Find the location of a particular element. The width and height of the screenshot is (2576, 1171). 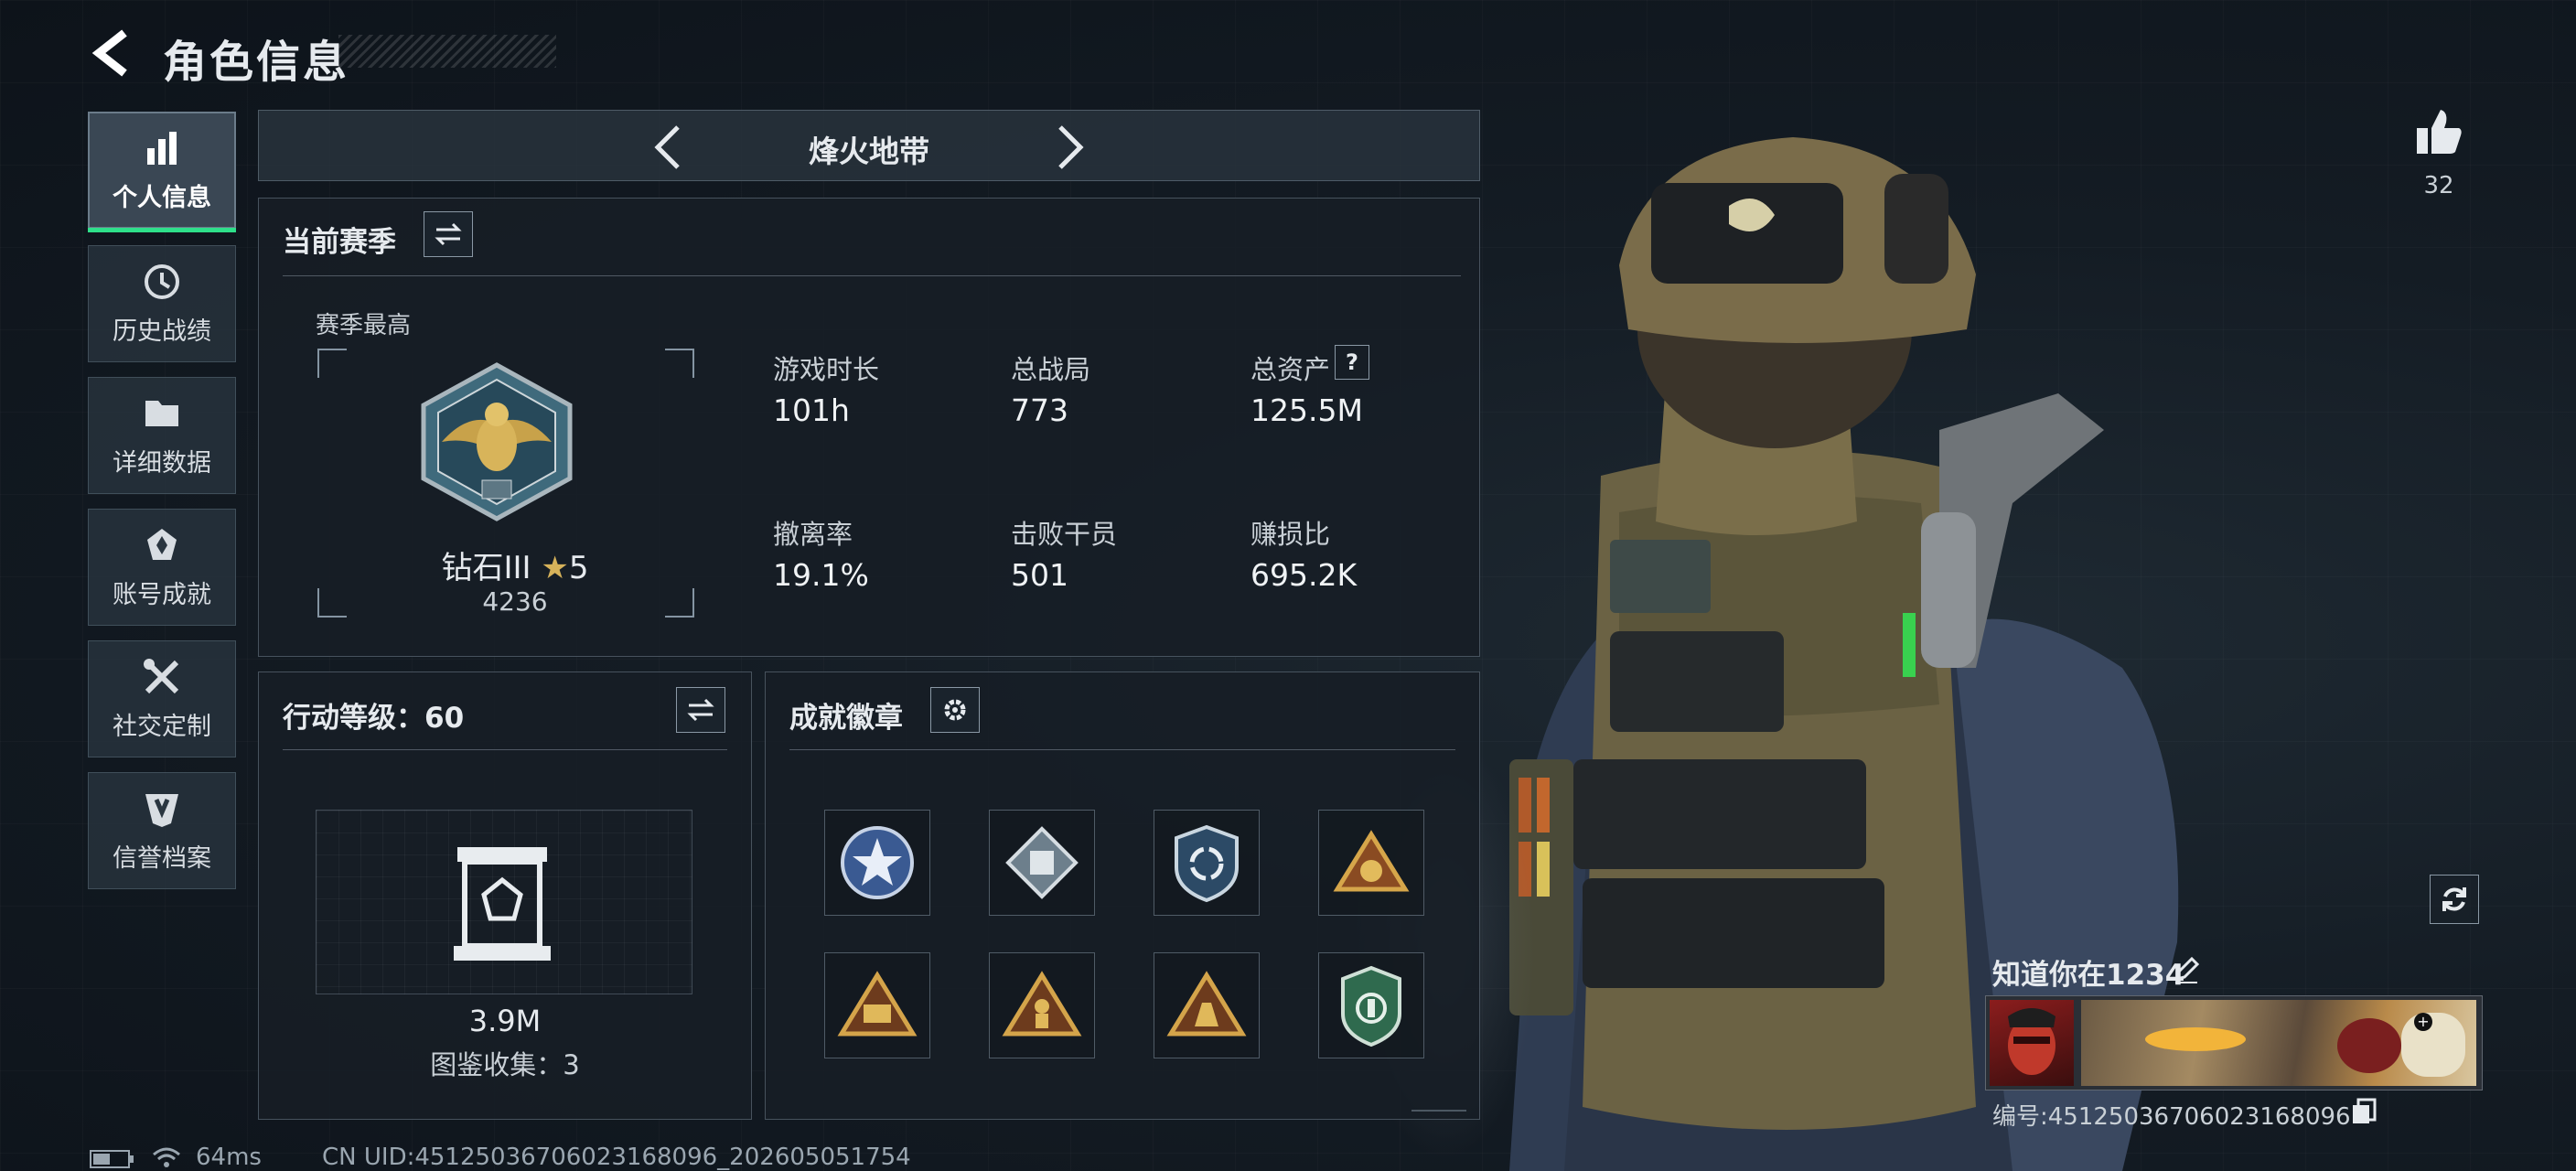

assets-help-button: ? is located at coordinates (1352, 362).